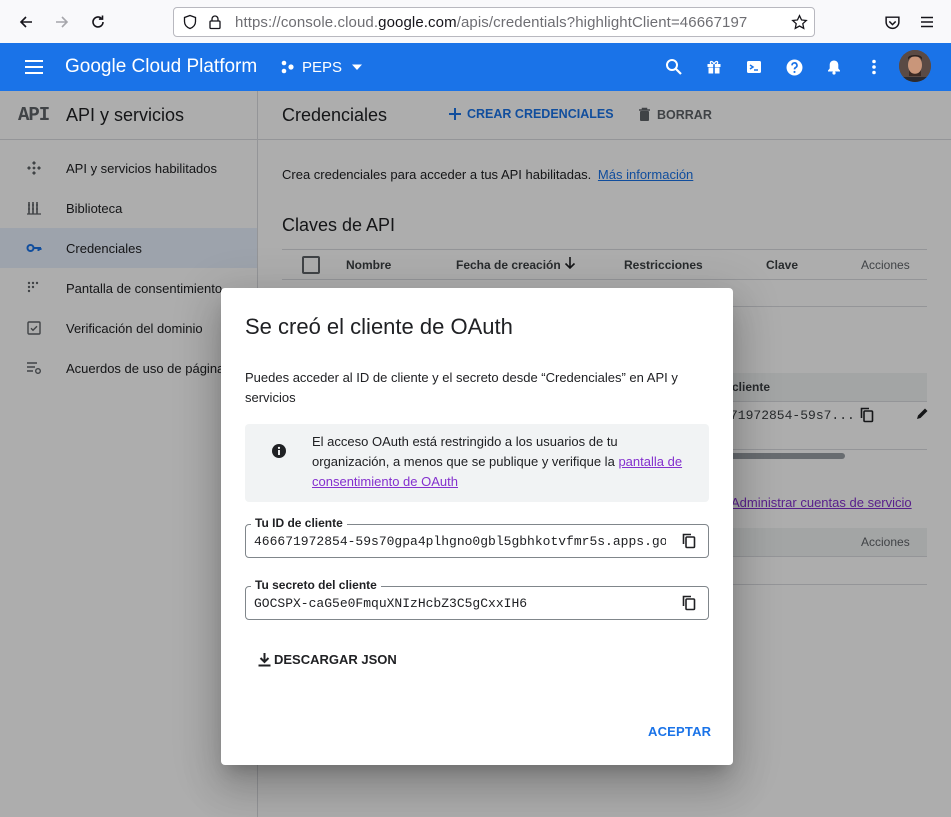 The image size is (951, 817). What do you see at coordinates (417, 22) in the screenshot?
I see `url-domain: google.com` at bounding box center [417, 22].